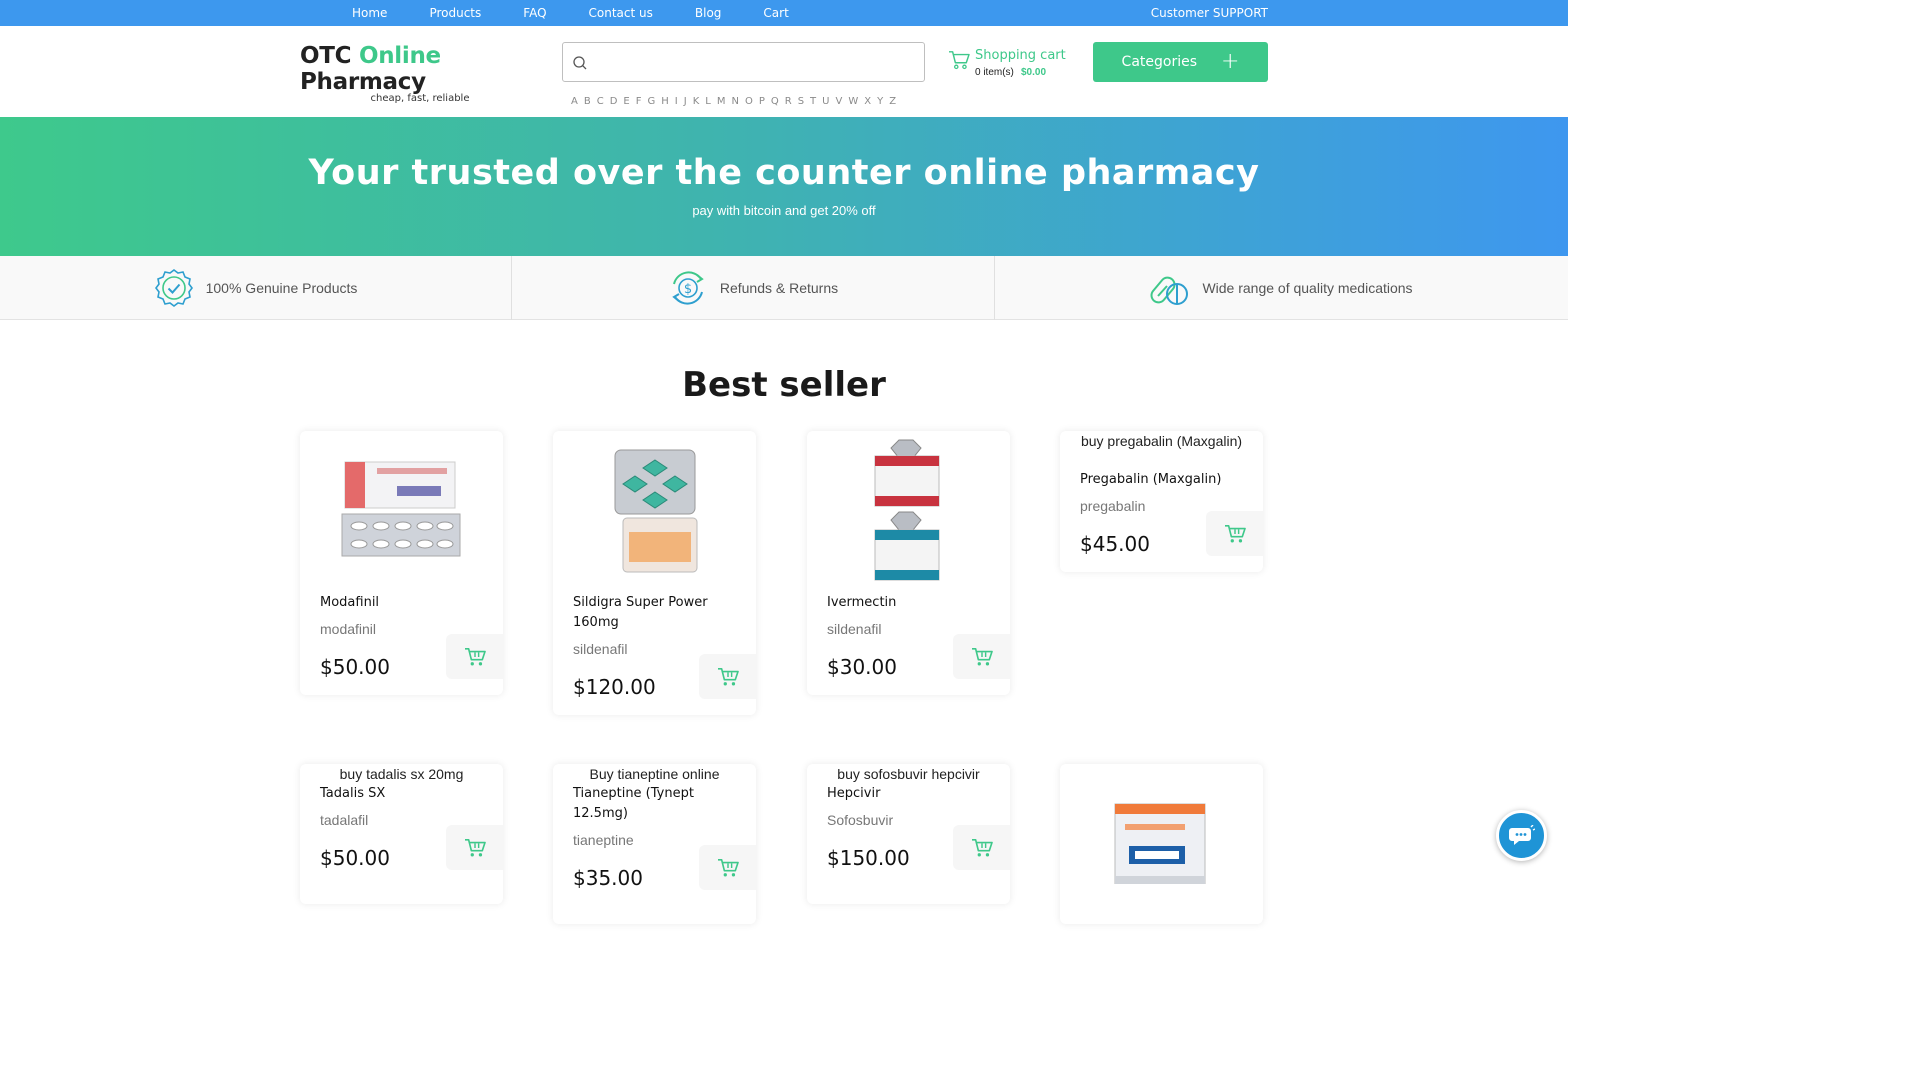  What do you see at coordinates (909, 603) in the screenshot?
I see `product-name: Ivermectin` at bounding box center [909, 603].